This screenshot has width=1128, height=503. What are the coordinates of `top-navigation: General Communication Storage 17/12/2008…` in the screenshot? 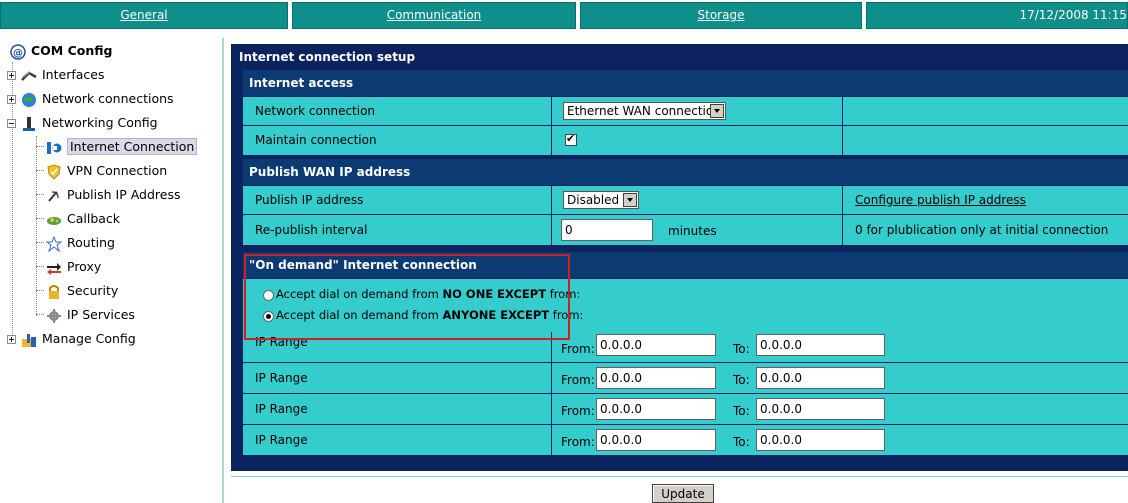 It's located at (564, 17).